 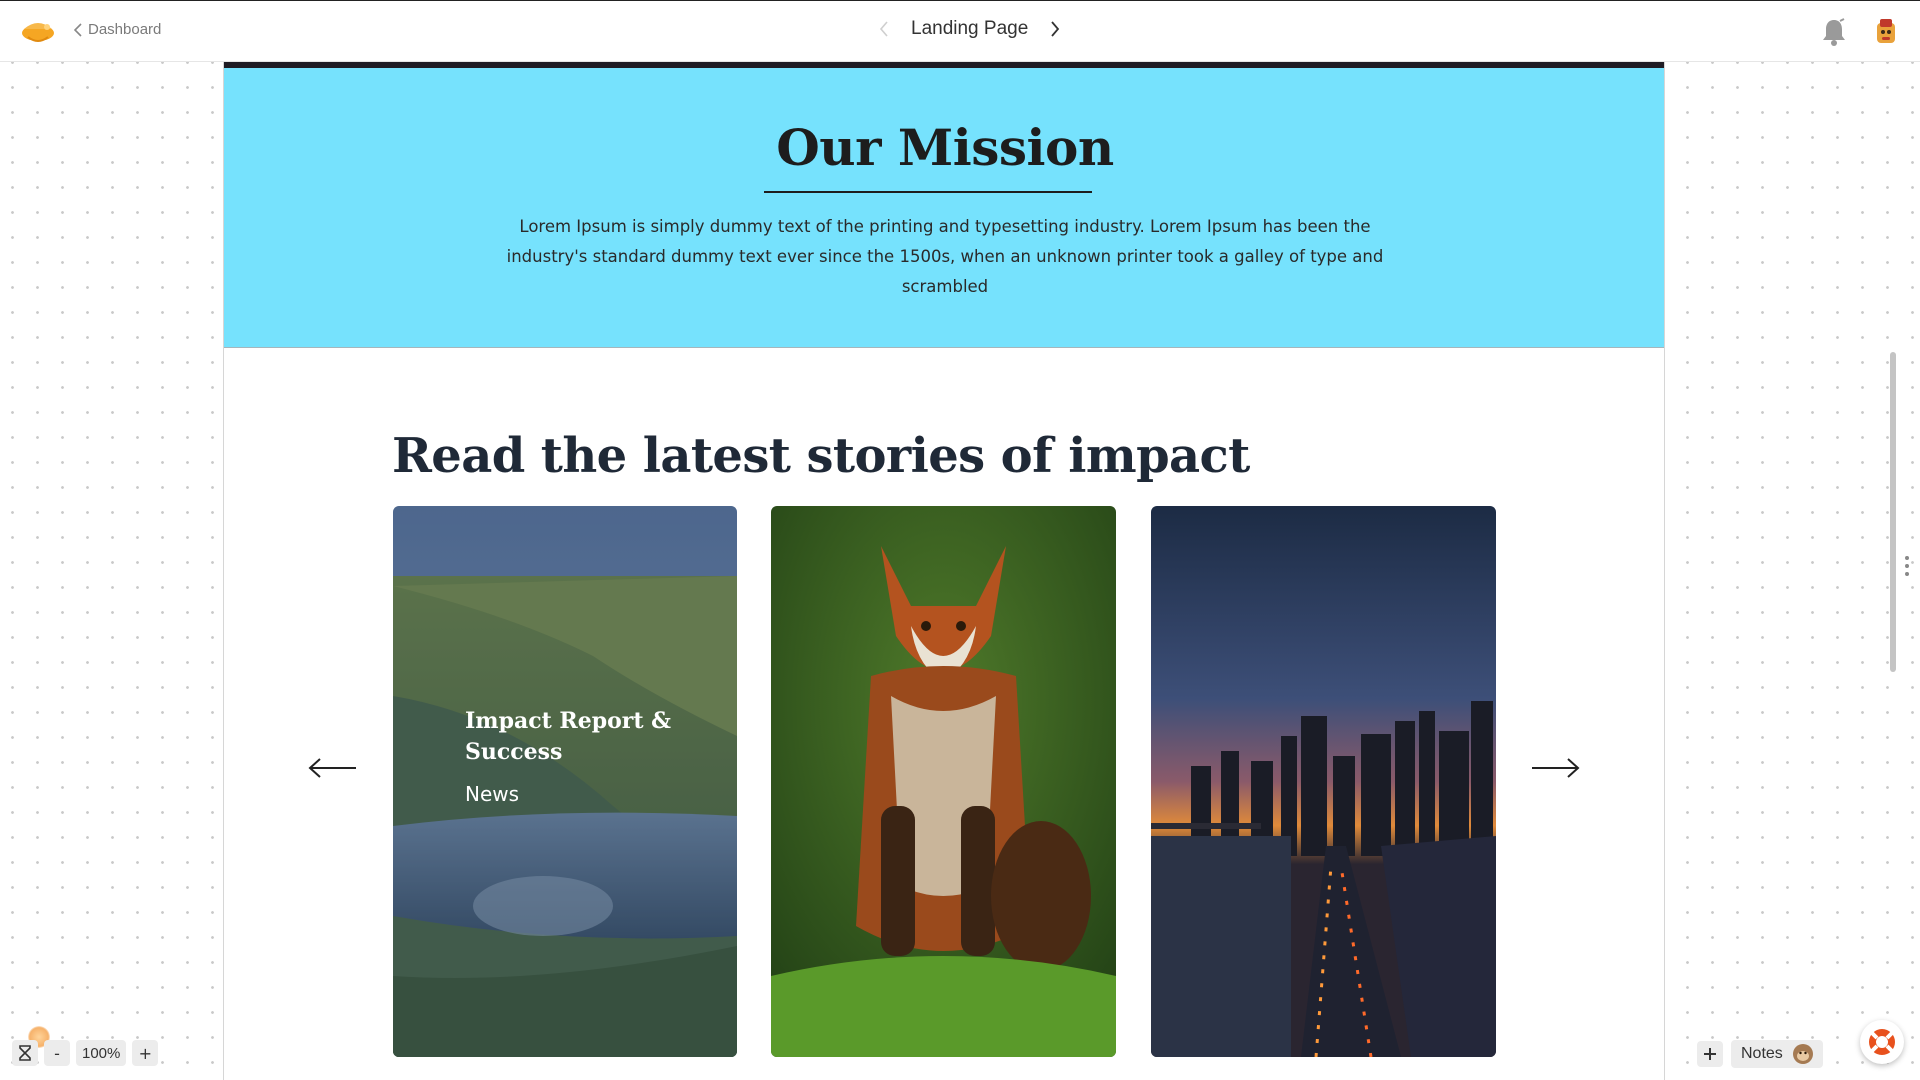 I want to click on arrow-right-icon, so click(x=1556, y=768).